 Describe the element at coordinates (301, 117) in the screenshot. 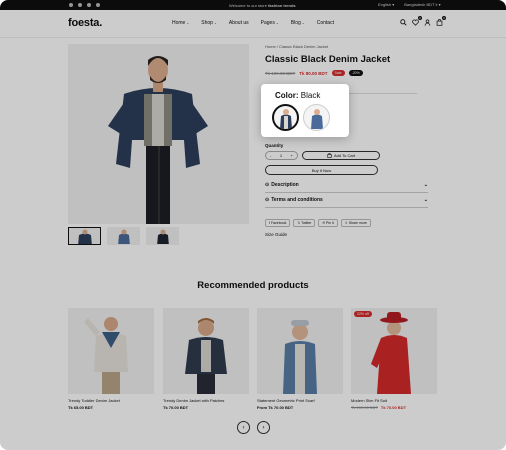

I see `color-options` at that location.